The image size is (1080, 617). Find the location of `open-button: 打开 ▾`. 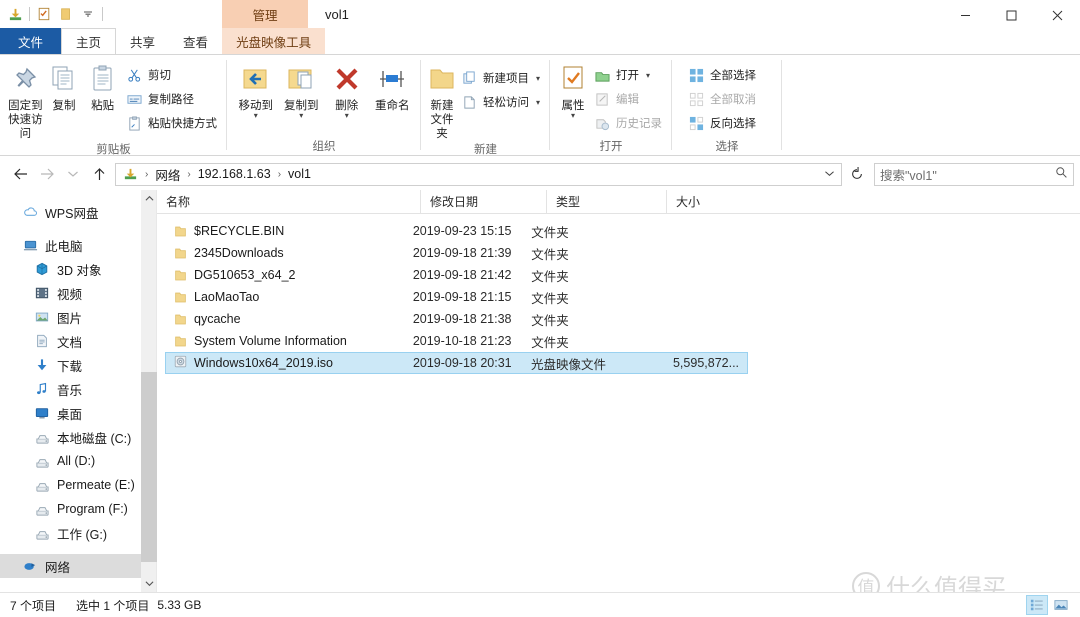

open-button: 打开 ▾ is located at coordinates (628, 75).